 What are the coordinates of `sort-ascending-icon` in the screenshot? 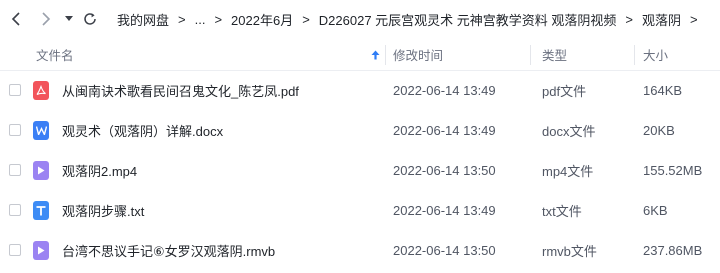 It's located at (375, 54).